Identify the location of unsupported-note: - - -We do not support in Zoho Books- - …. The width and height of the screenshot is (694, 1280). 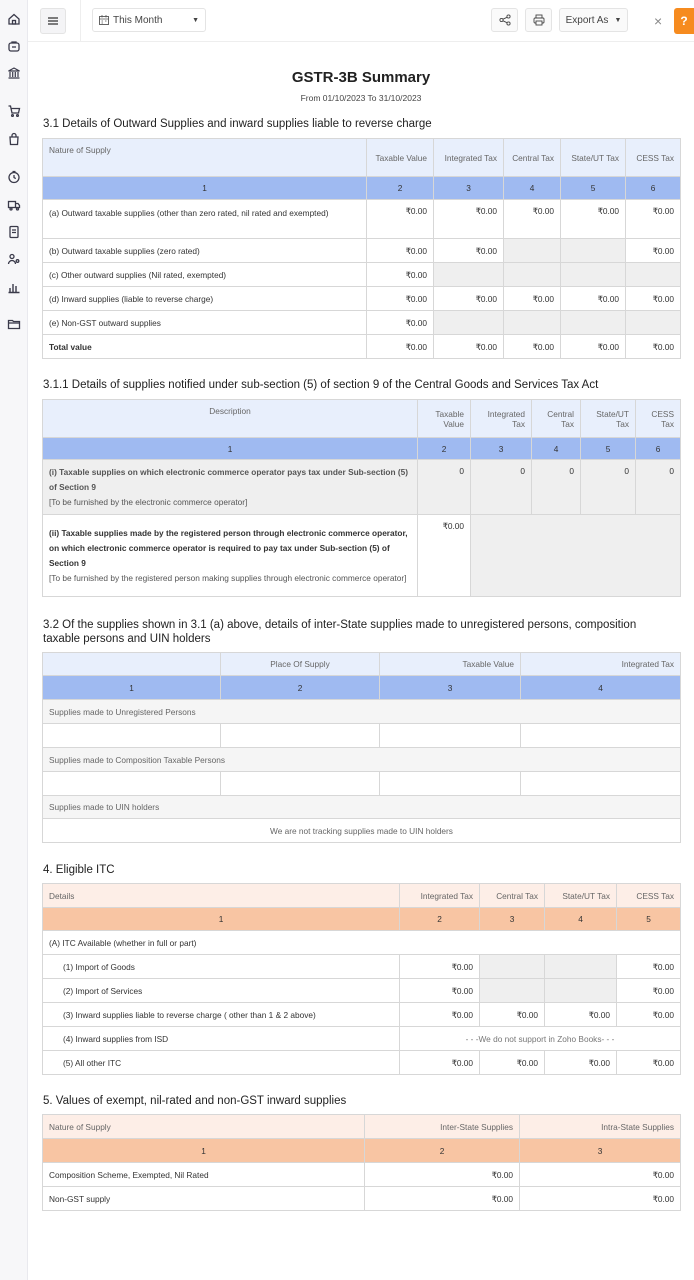
(540, 1038).